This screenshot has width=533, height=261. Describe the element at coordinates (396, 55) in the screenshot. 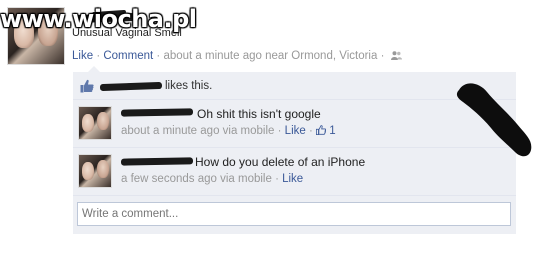

I see `friends-icon` at that location.